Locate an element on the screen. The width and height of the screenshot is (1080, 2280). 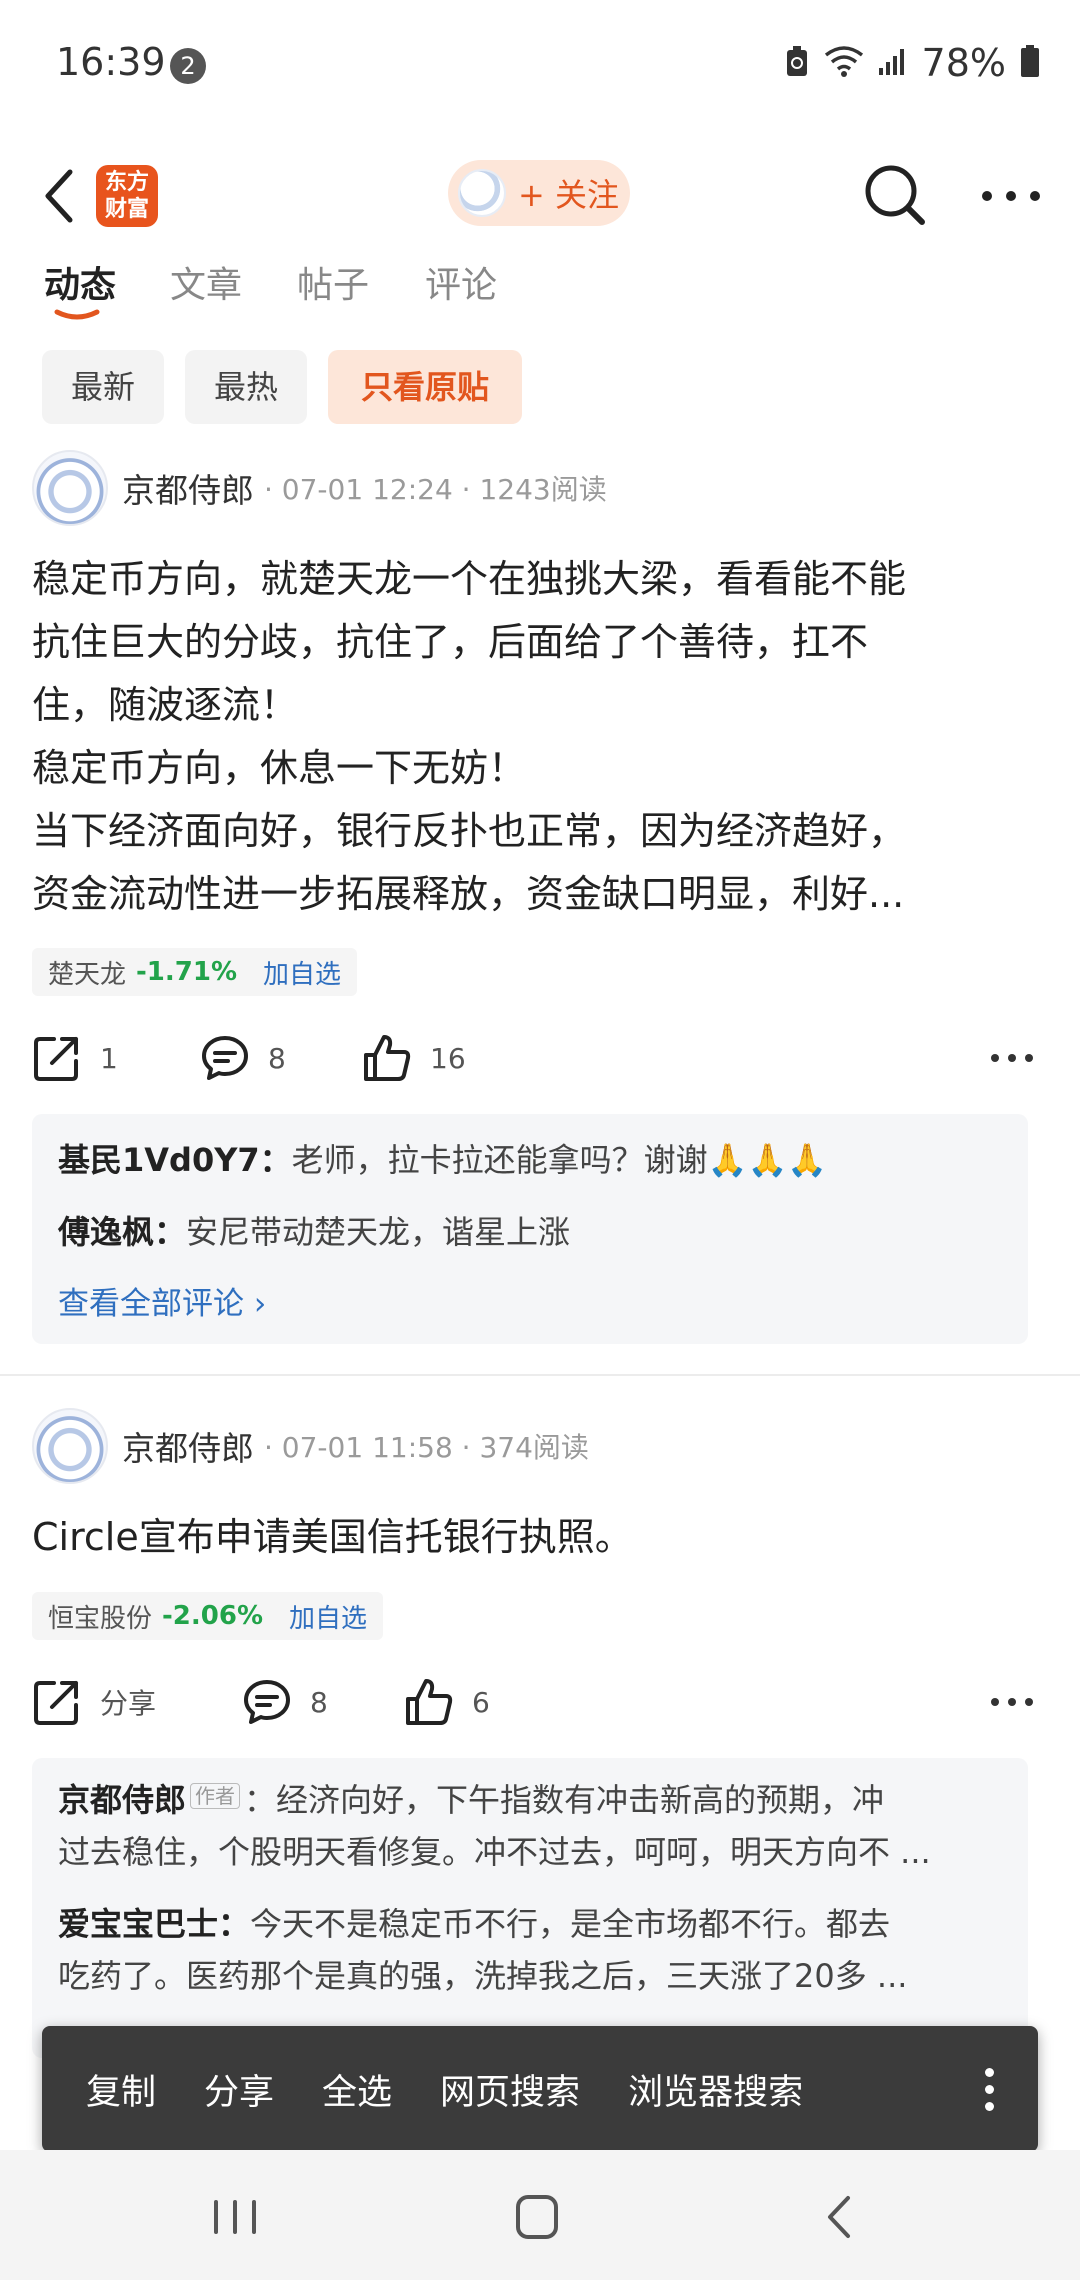
post-body: Circle宣布申请美国信托银行执照。 is located at coordinates (537, 1537).